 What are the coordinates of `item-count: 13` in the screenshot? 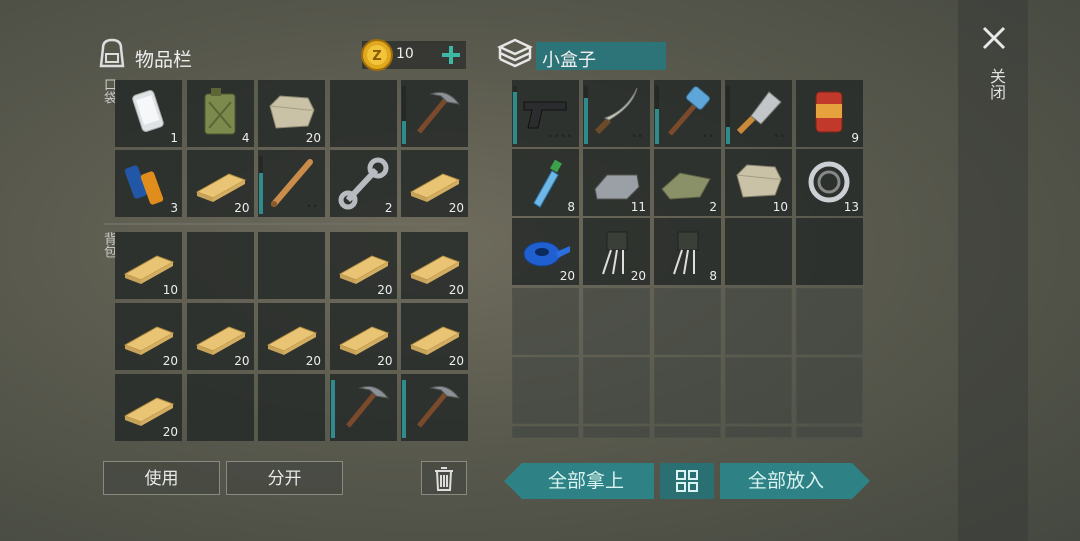 It's located at (851, 207).